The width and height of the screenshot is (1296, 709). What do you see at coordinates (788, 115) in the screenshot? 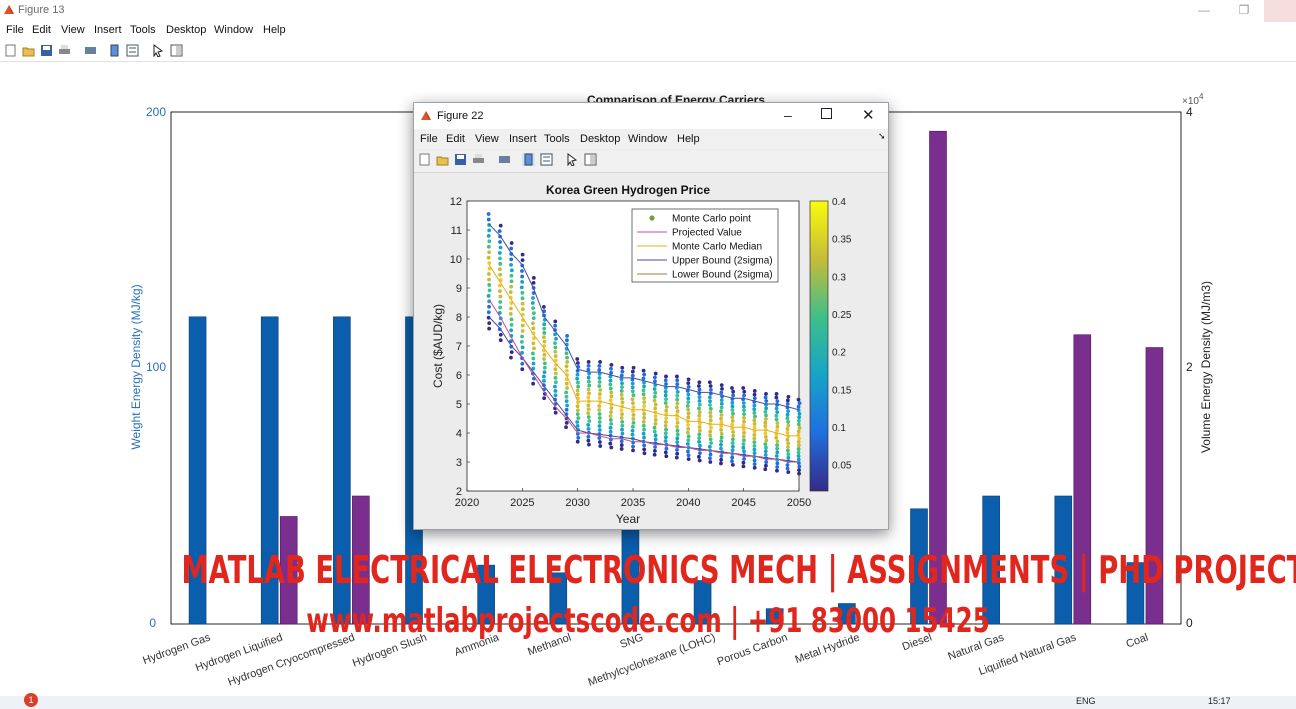
I see `minimize-icon: –` at bounding box center [788, 115].